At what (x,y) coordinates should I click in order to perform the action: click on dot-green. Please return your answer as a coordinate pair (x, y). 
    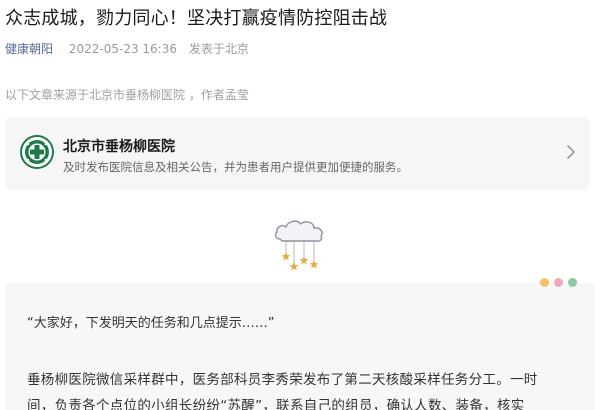
    Looking at the image, I should click on (572, 282).